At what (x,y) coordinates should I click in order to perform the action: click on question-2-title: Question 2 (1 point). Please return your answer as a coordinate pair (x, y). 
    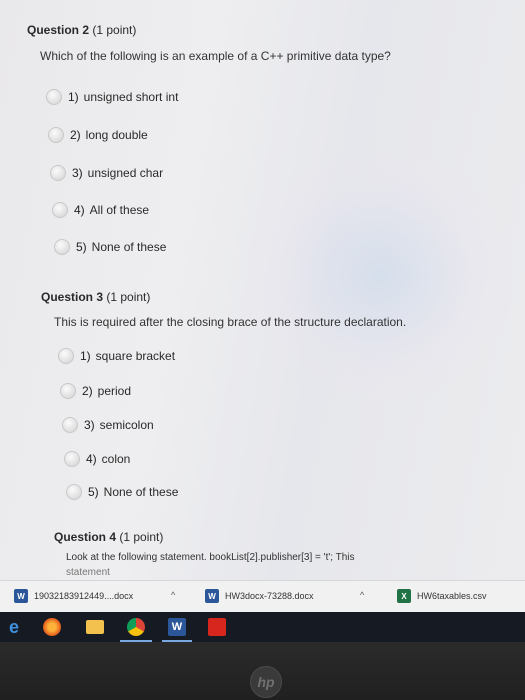
    Looking at the image, I should click on (82, 30).